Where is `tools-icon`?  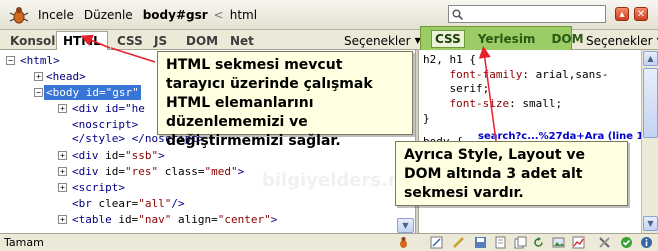 tools-icon is located at coordinates (604, 242).